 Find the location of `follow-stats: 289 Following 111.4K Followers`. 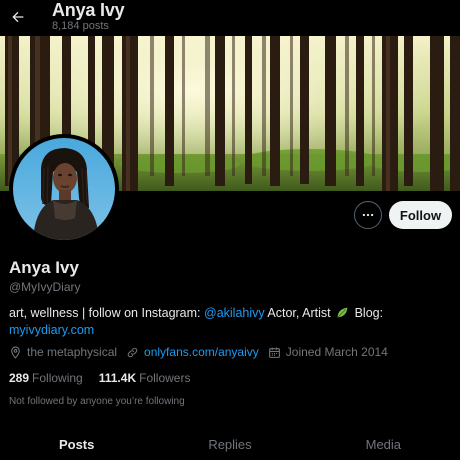

follow-stats: 289 Following 111.4K Followers is located at coordinates (107, 378).